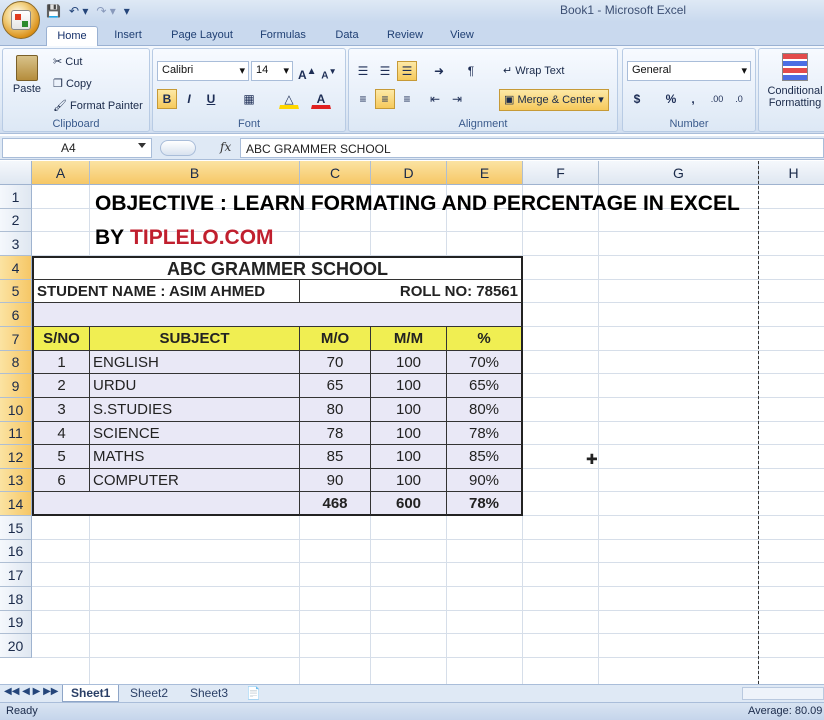 This screenshot has height=720, width=824. I want to click on percent-button: %, so click(671, 99).